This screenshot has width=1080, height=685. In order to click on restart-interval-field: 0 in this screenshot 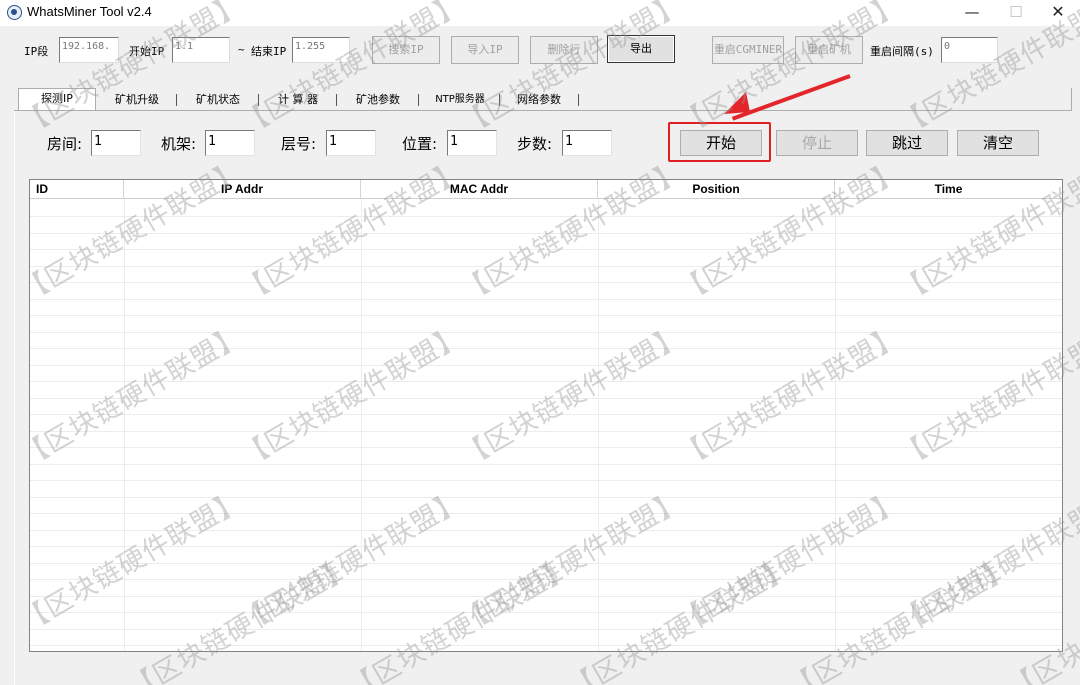, I will do `click(969, 50)`.